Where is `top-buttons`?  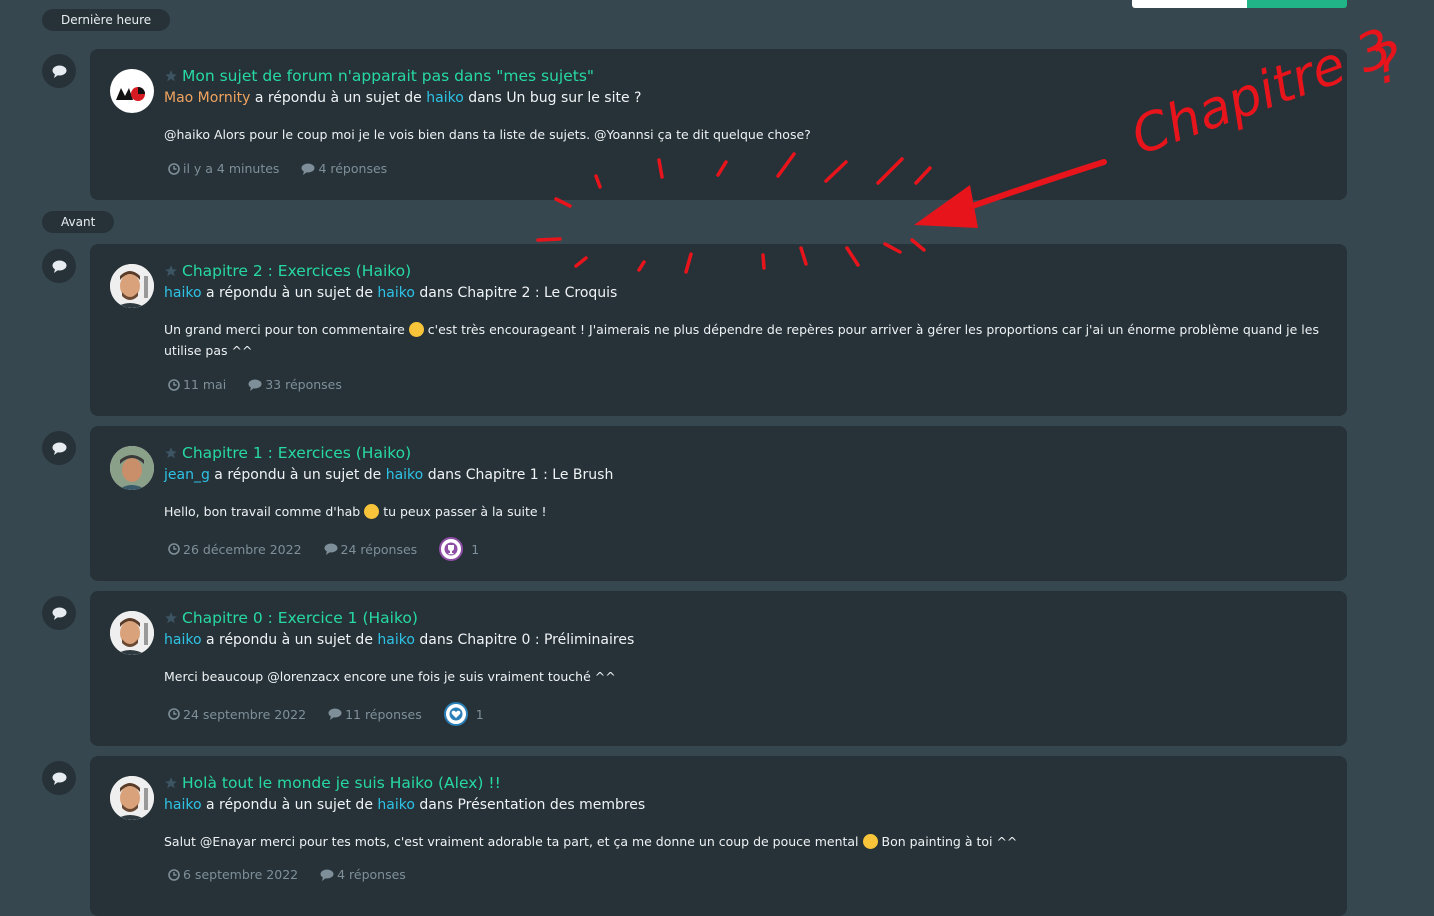
top-buttons is located at coordinates (1239, 4).